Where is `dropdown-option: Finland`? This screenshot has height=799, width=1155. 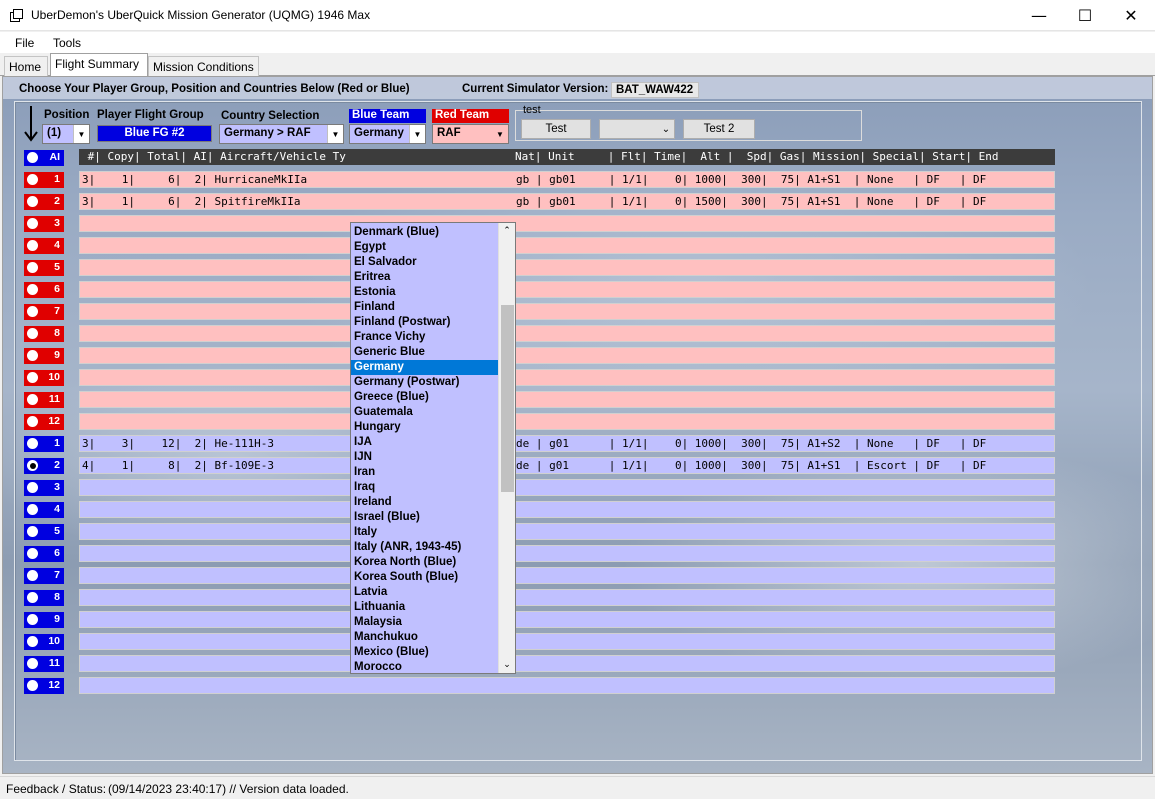
dropdown-option: Finland is located at coordinates (425, 307).